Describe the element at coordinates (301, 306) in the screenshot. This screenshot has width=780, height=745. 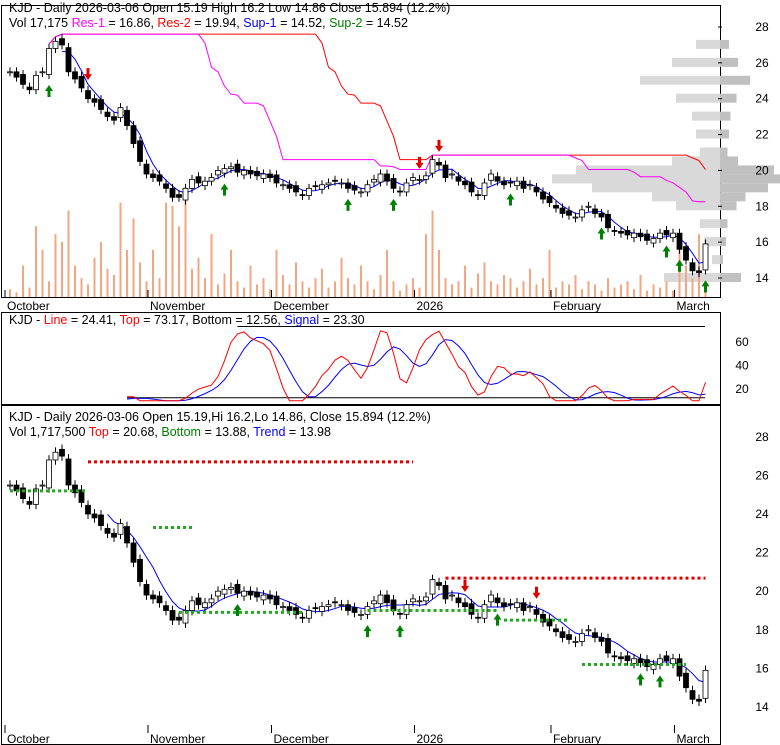
I see `x-label-top: December` at that location.